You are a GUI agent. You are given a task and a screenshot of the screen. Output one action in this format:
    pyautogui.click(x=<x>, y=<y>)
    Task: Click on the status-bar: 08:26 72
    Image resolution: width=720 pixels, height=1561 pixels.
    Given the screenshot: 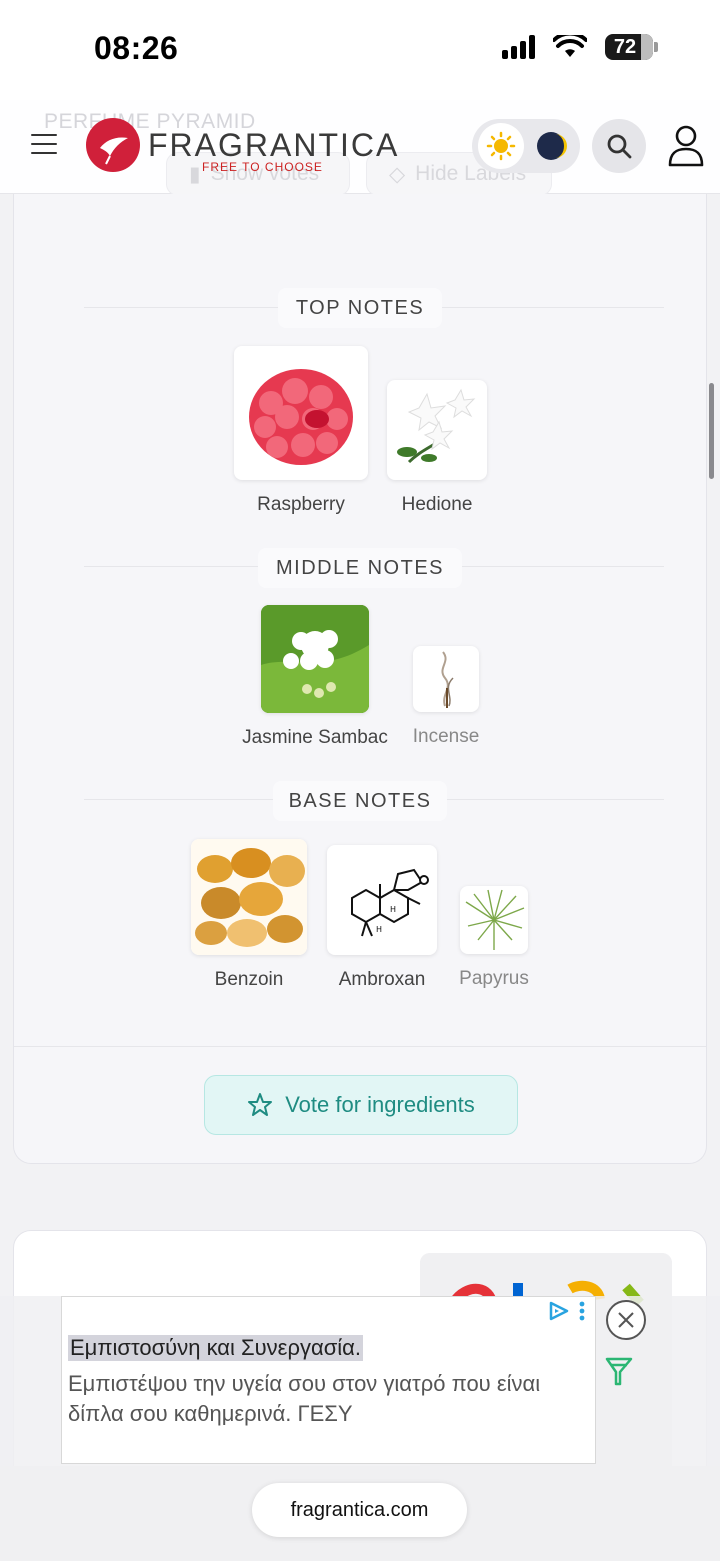 What is the action you would take?
    pyautogui.click(x=360, y=50)
    